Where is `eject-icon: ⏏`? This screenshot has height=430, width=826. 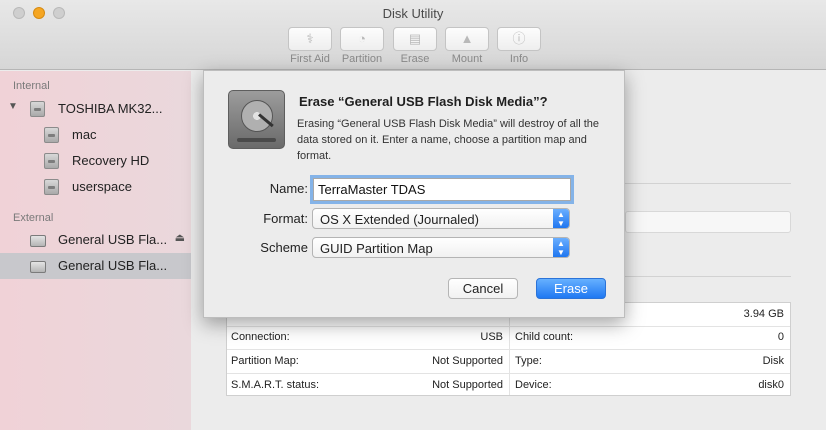 eject-icon: ⏏ is located at coordinates (180, 237).